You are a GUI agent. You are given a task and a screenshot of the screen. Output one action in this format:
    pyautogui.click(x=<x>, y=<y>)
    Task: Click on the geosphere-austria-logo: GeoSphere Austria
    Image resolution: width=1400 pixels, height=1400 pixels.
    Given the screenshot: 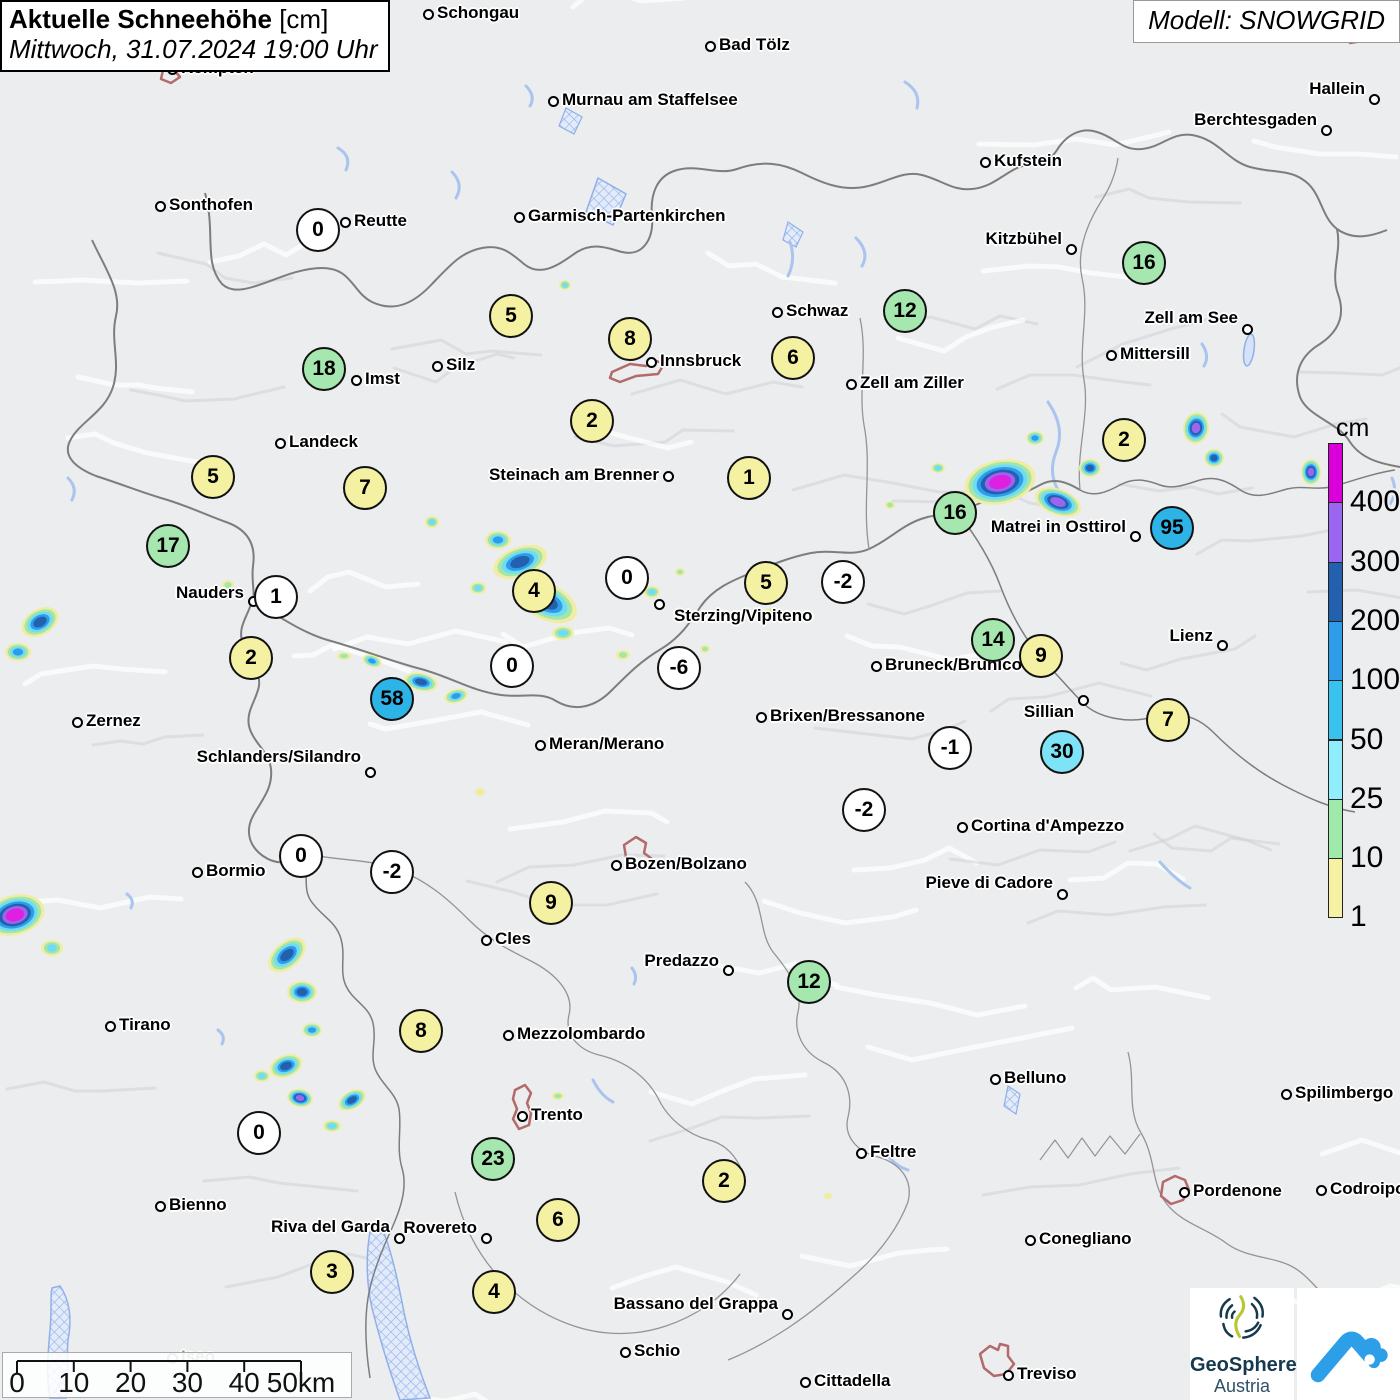 What is the action you would take?
    pyautogui.click(x=1243, y=1344)
    